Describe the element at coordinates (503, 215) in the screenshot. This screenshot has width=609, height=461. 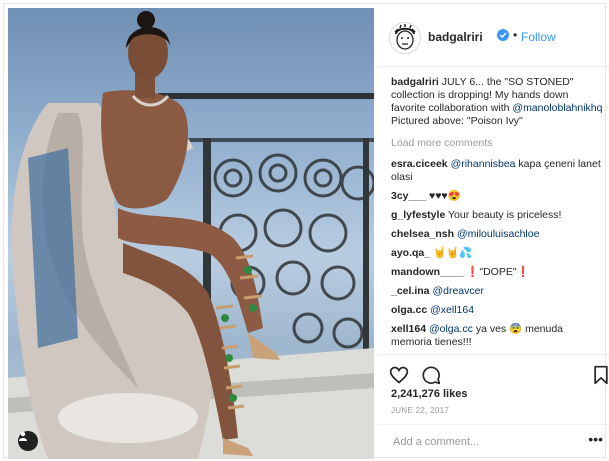
I see `comment-text: Your beauty is priceless!` at that location.